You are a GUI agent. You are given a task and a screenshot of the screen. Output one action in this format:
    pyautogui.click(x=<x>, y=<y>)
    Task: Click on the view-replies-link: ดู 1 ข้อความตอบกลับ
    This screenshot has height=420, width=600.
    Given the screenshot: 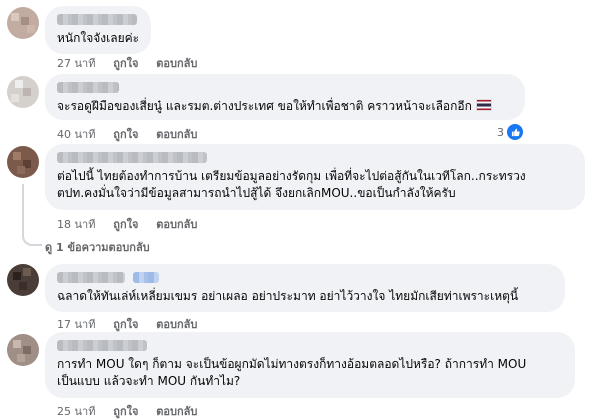 What is the action you would take?
    pyautogui.click(x=97, y=247)
    